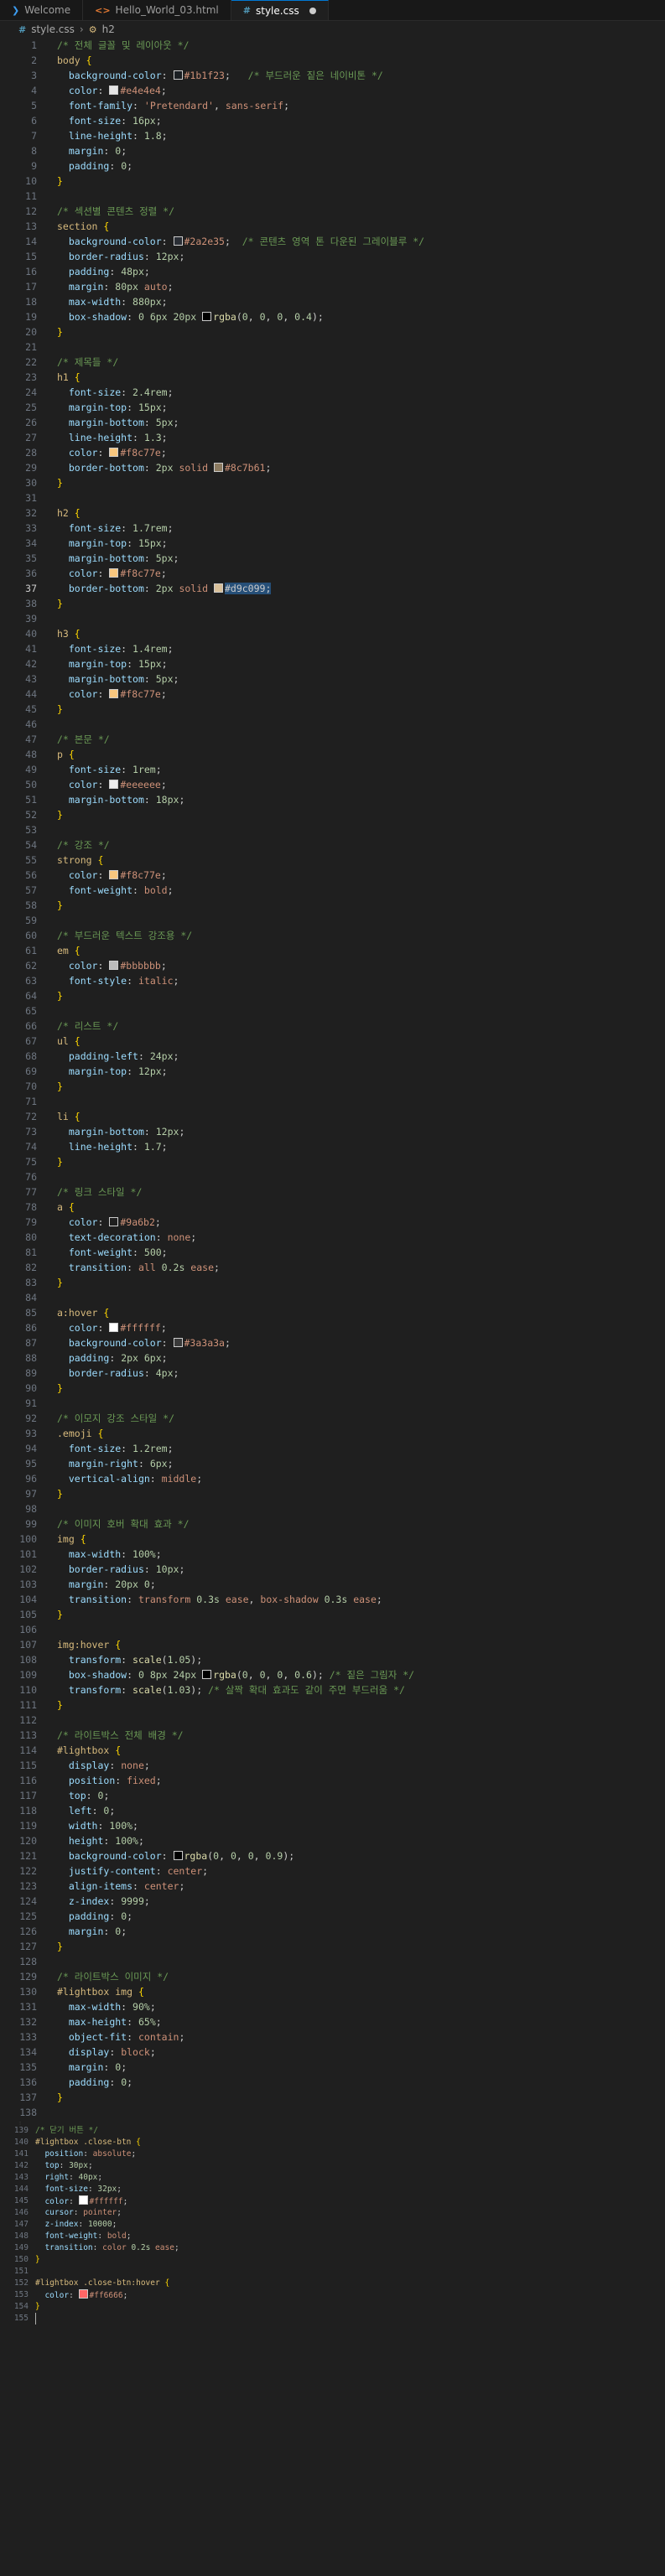 The height and width of the screenshot is (2576, 665). What do you see at coordinates (332, 995) in the screenshot?
I see `code-line: 64}` at bounding box center [332, 995].